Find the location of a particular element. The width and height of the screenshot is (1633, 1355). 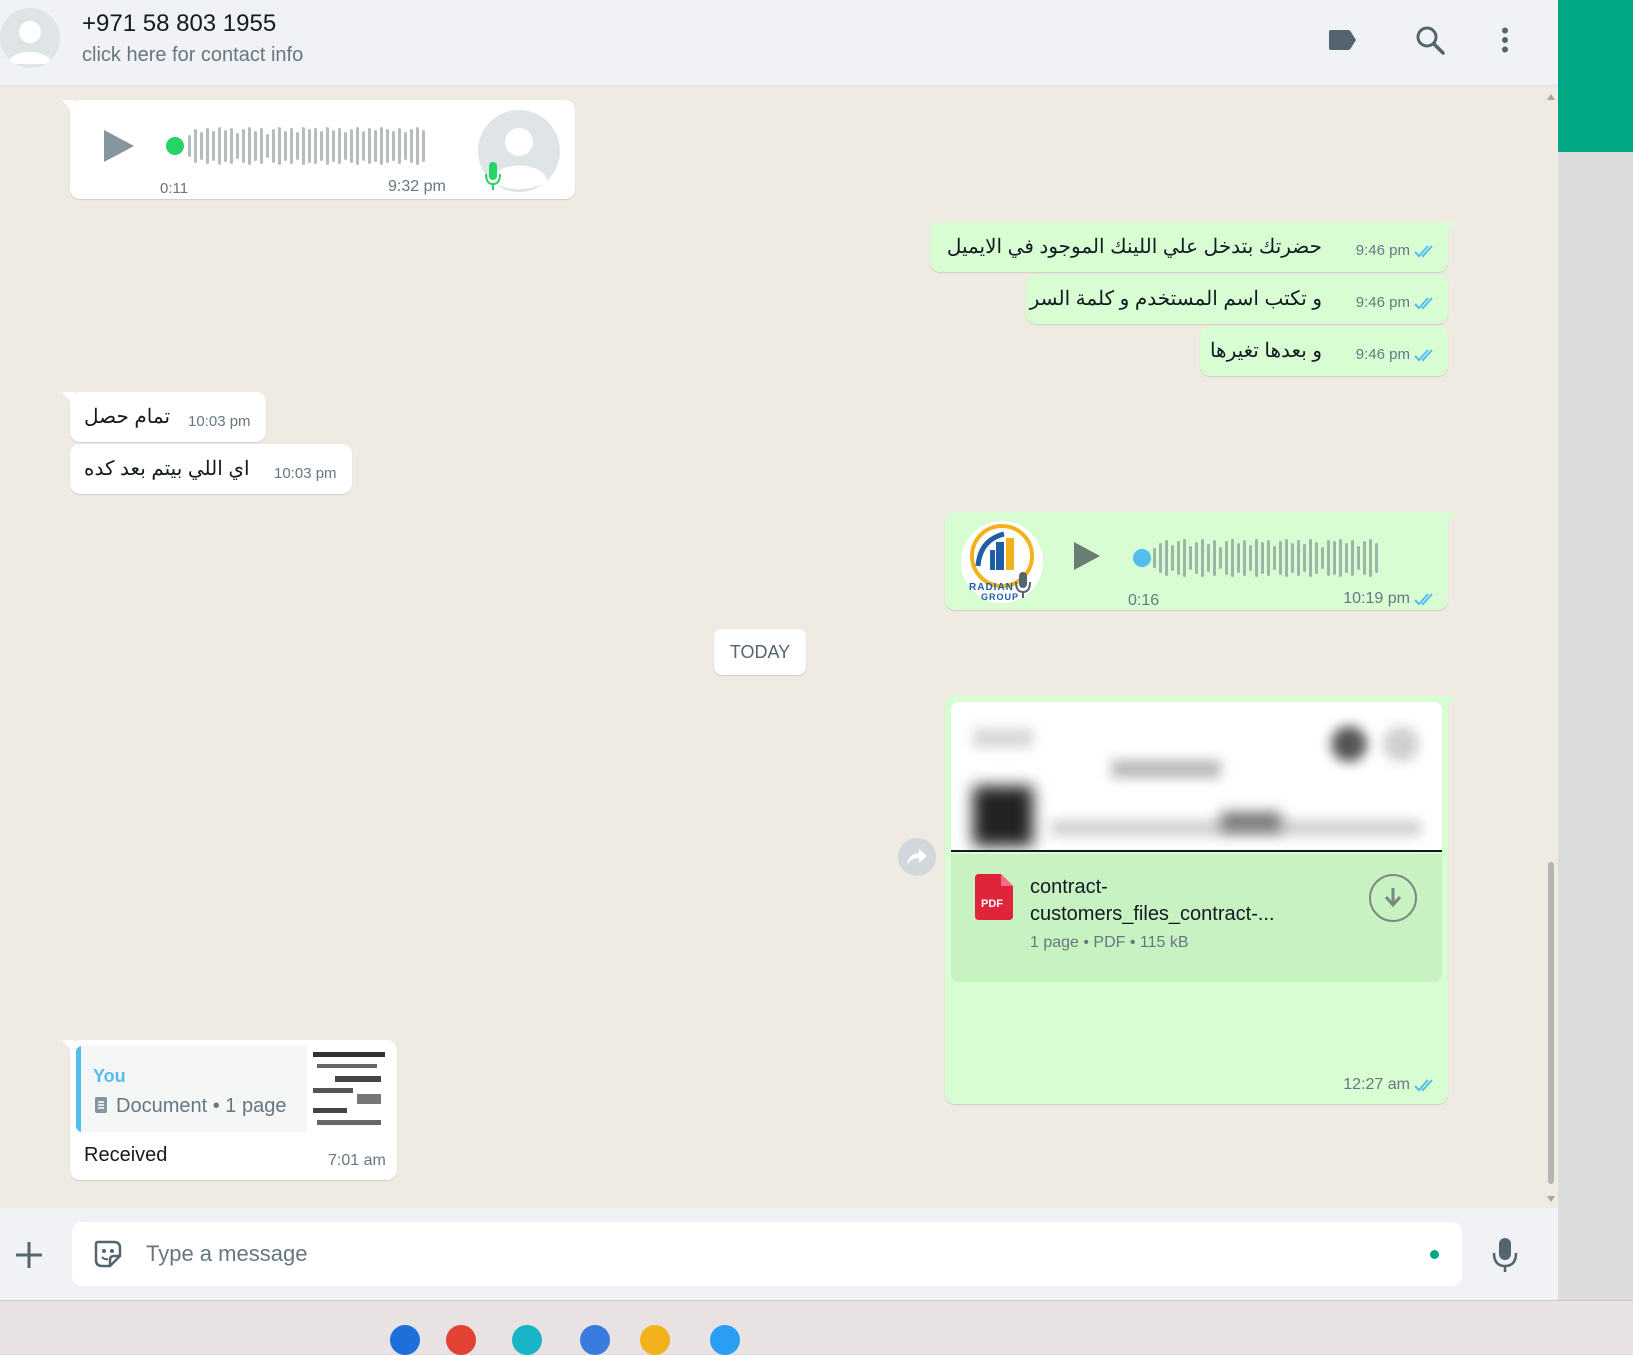

pdf-file-icon is located at coordinates (994, 897).